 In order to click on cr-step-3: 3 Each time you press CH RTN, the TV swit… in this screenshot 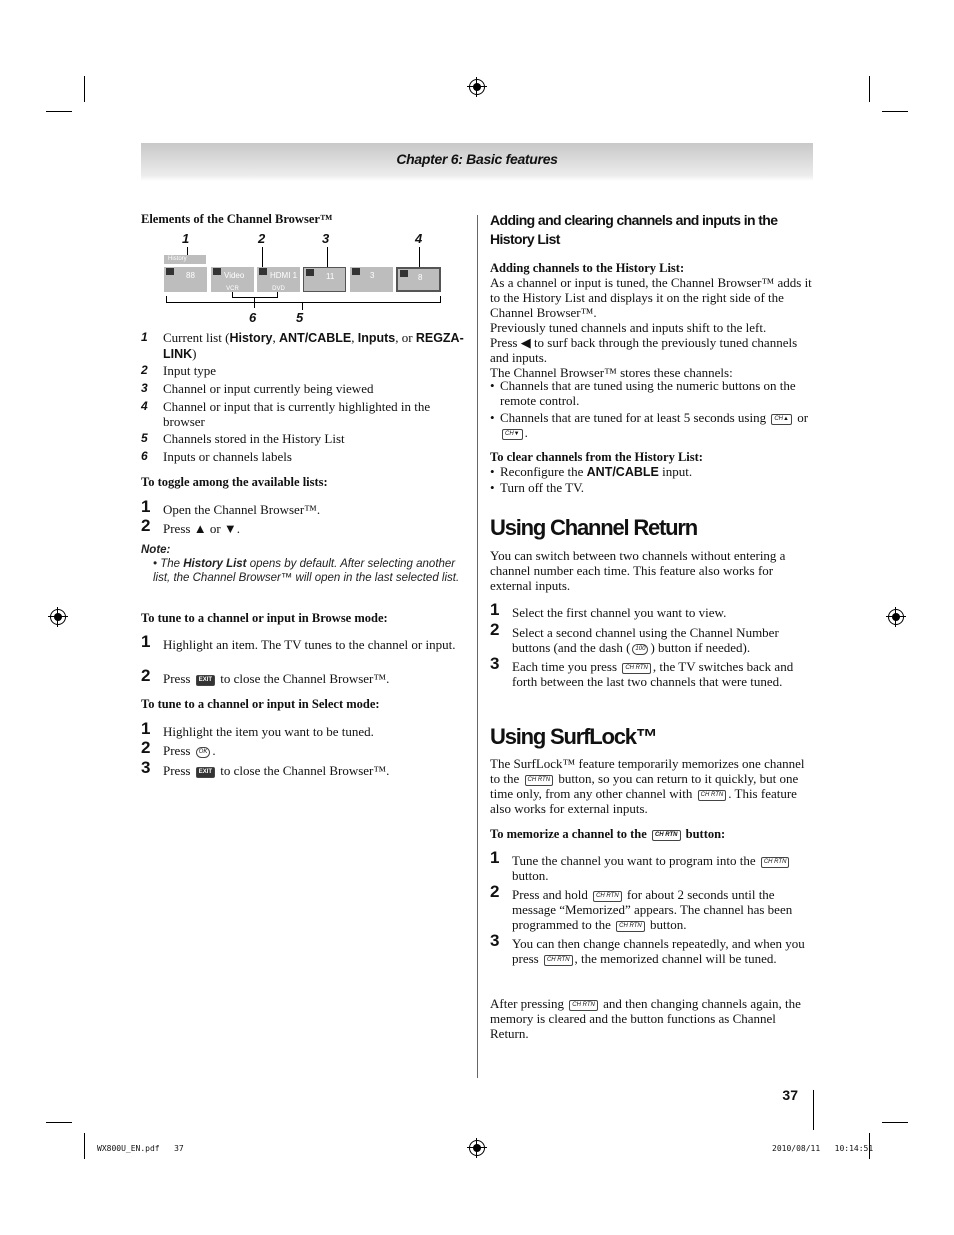, I will do `click(642, 671)`.